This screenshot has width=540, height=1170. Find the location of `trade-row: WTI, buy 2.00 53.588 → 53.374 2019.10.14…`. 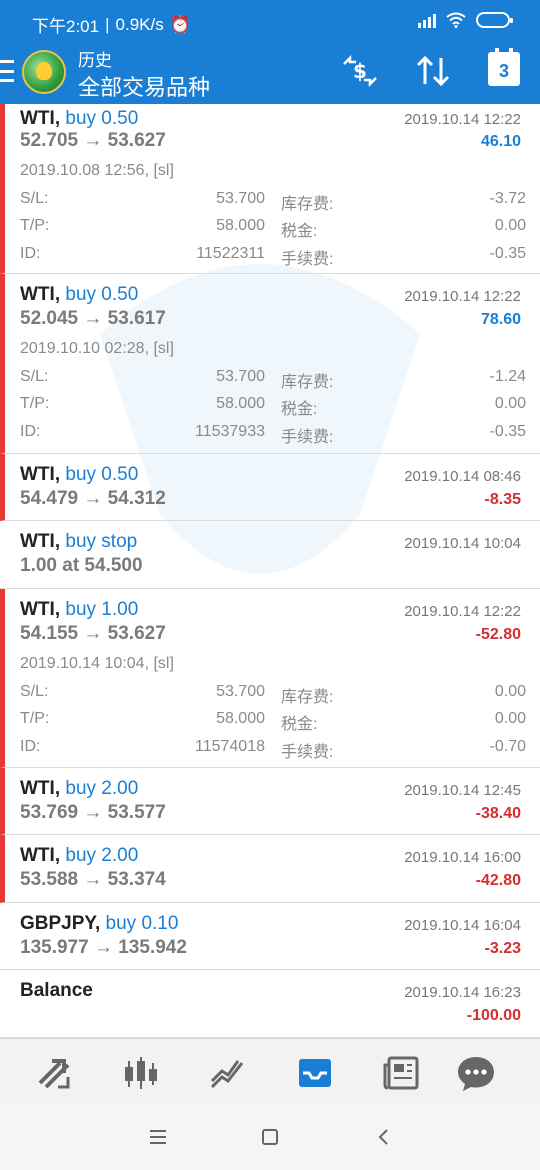

trade-row: WTI, buy 2.00 53.588 → 53.374 2019.10.14… is located at coordinates (270, 869).